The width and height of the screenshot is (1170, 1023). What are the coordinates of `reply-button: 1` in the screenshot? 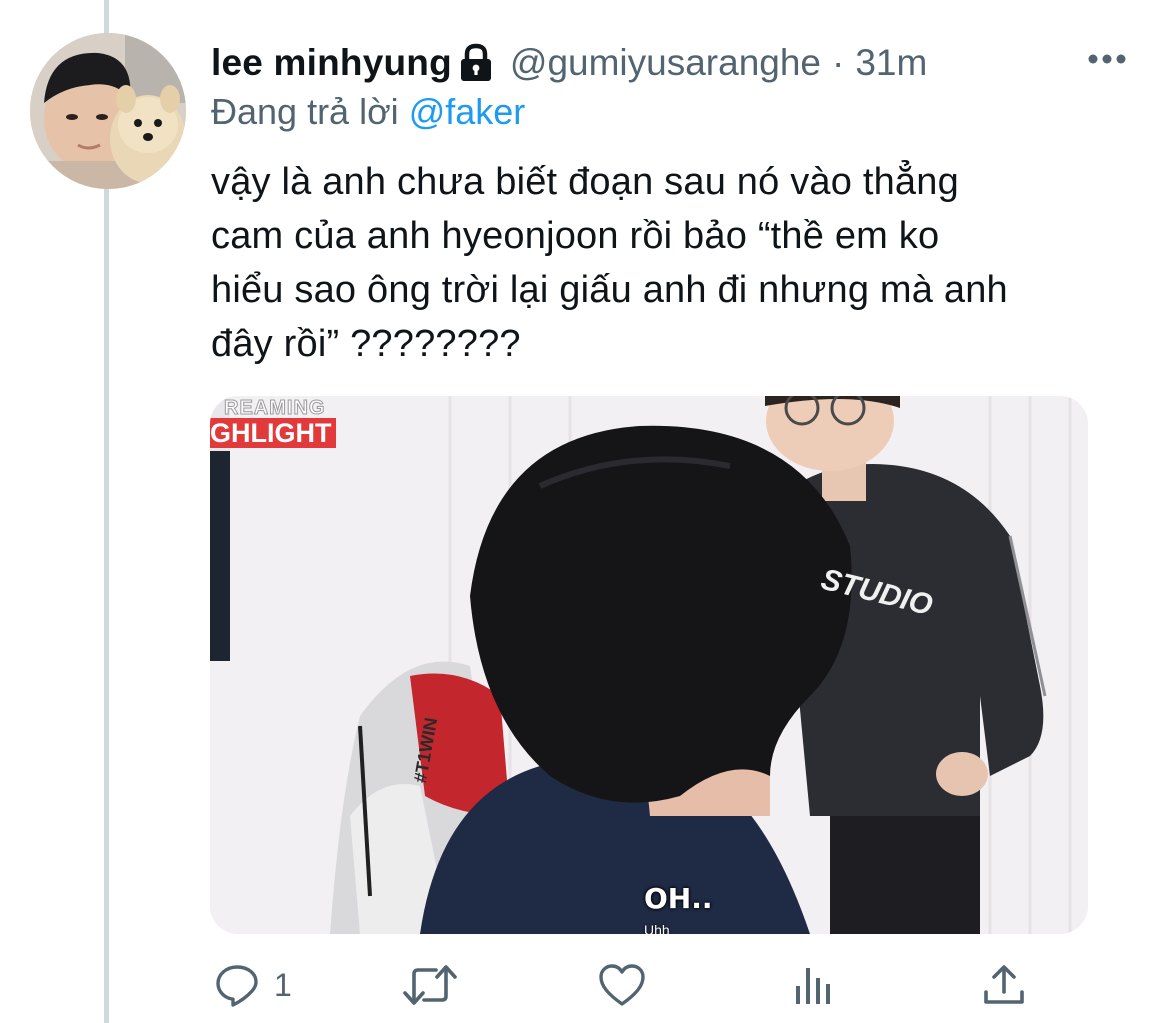 It's located at (253, 985).